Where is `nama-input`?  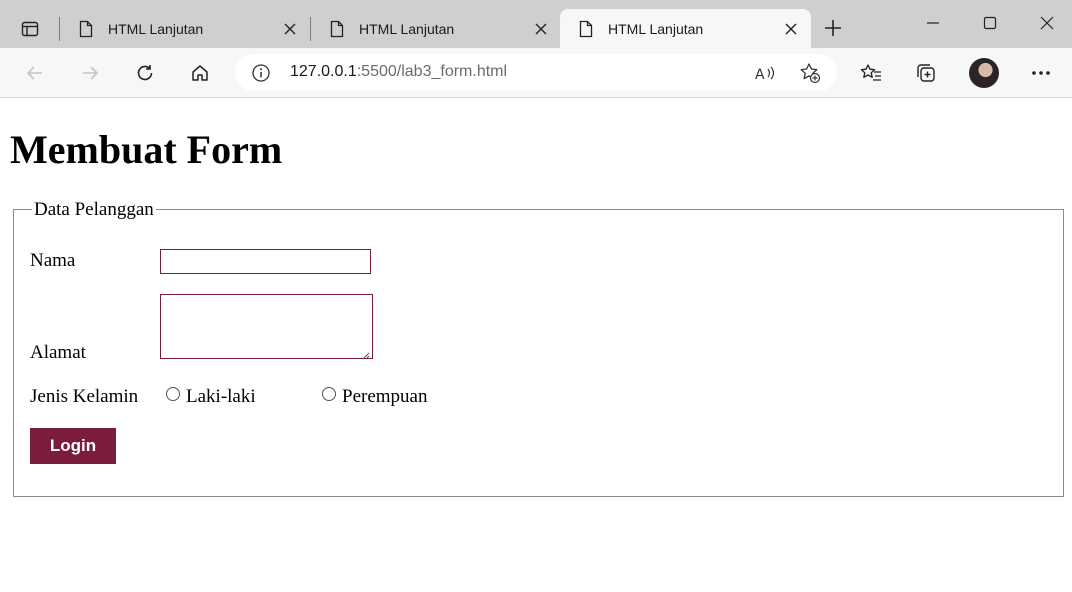
nama-input is located at coordinates (265, 261).